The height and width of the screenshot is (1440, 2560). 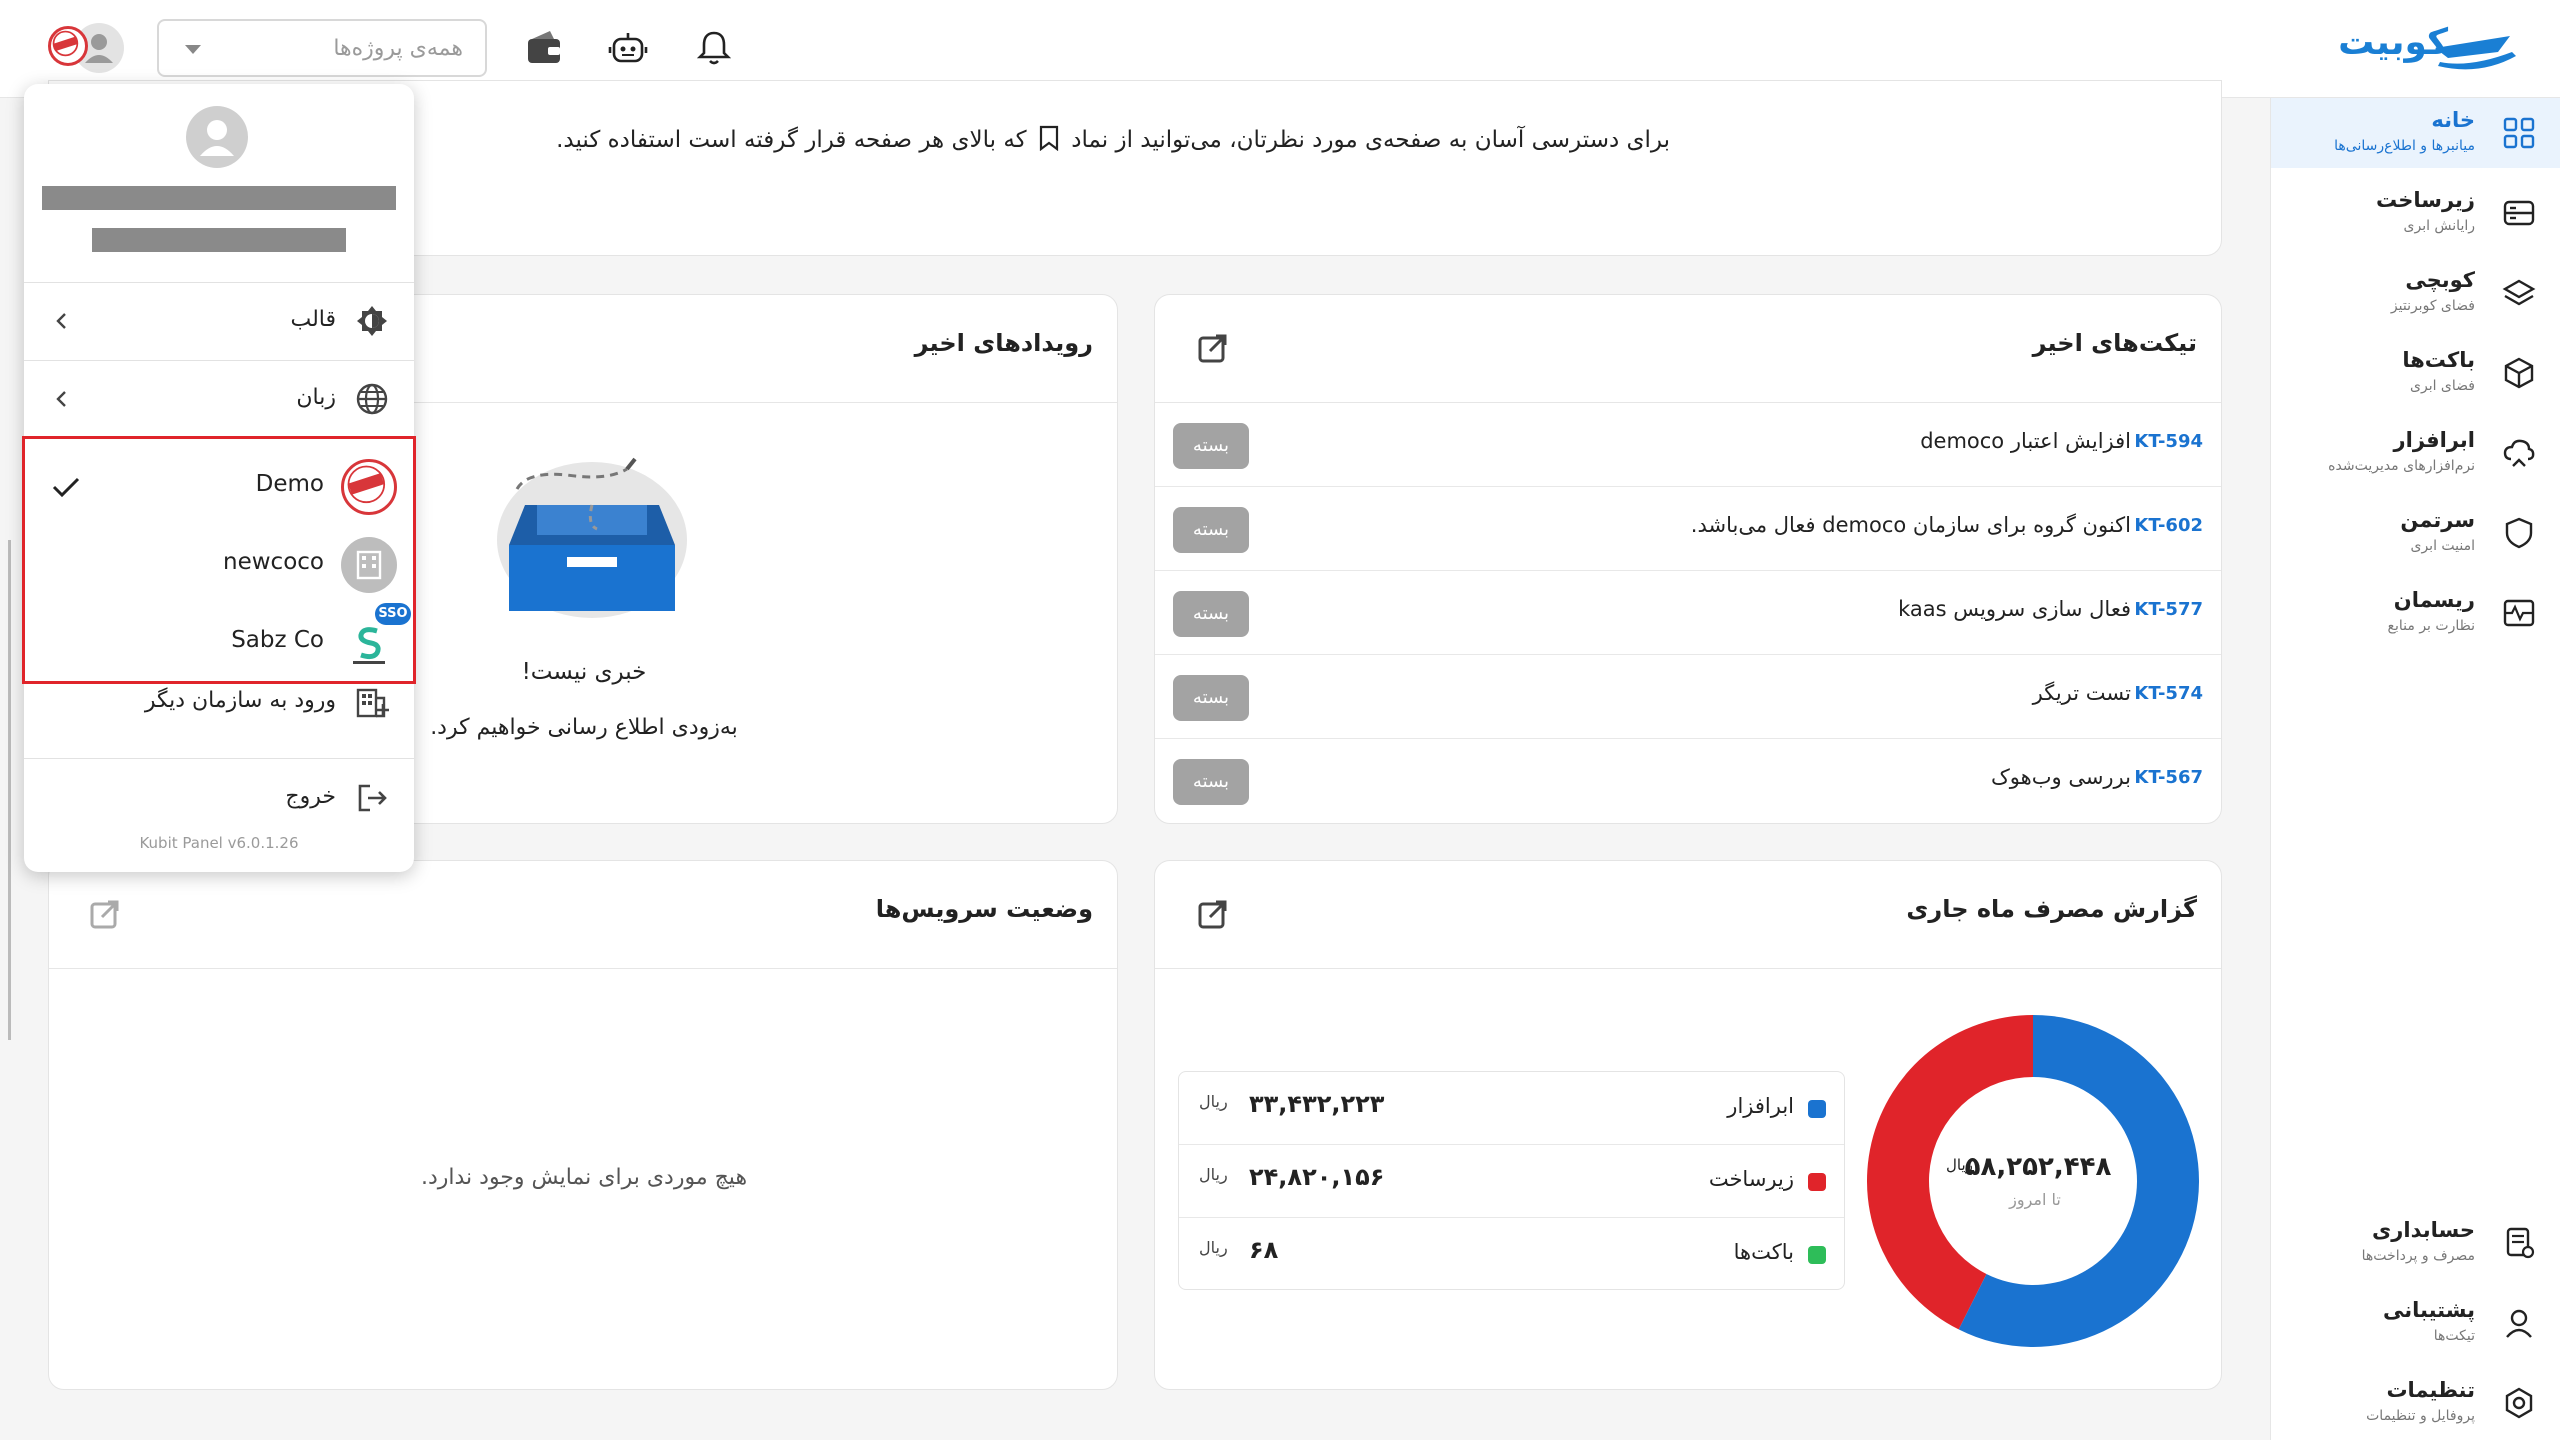 I want to click on redacted-user-name, so click(x=219, y=198).